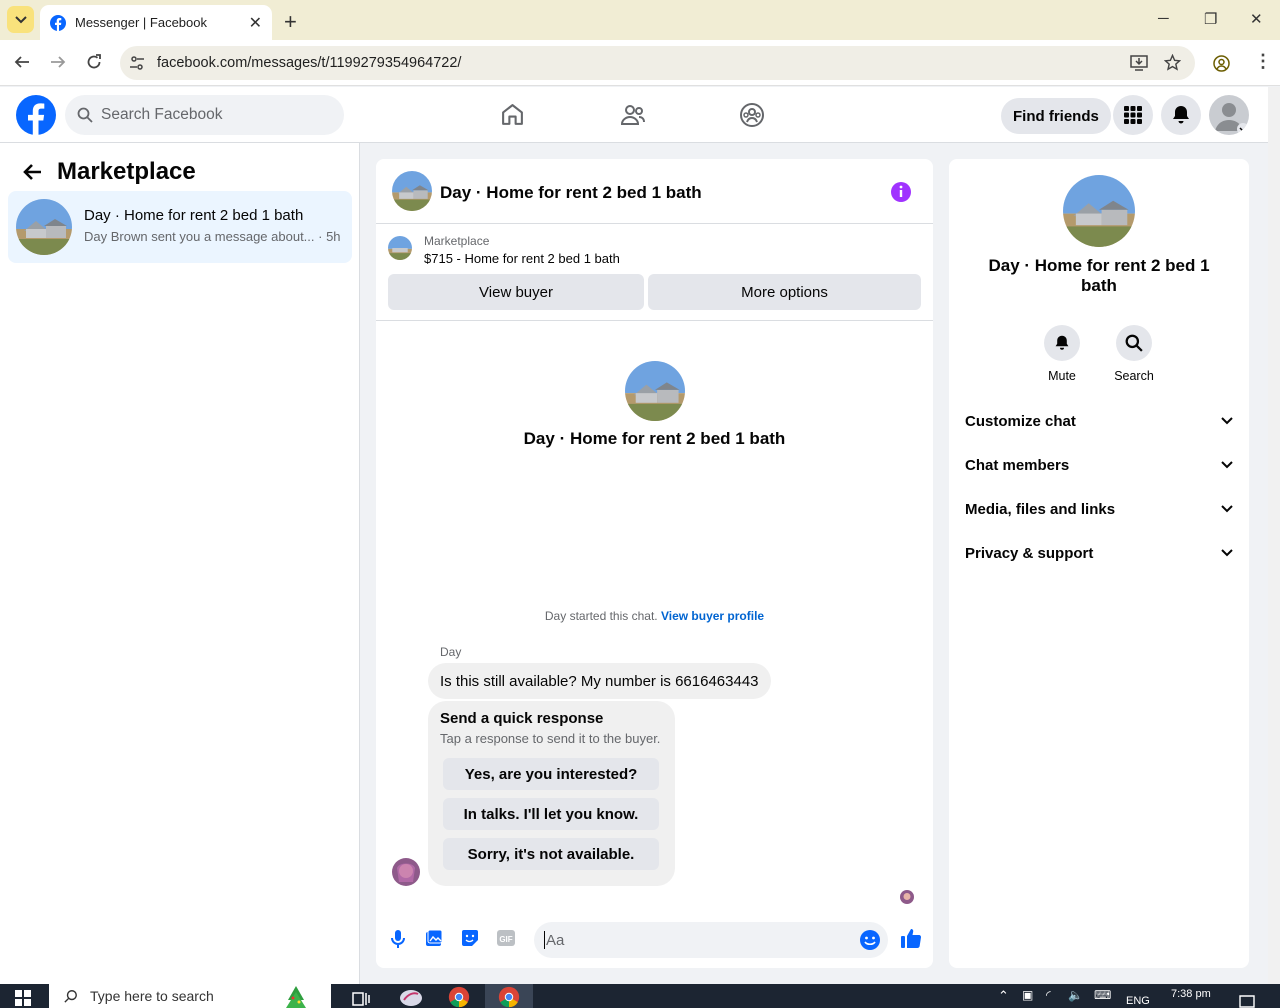 The width and height of the screenshot is (1280, 1008). I want to click on photo-icon, so click(434, 938).